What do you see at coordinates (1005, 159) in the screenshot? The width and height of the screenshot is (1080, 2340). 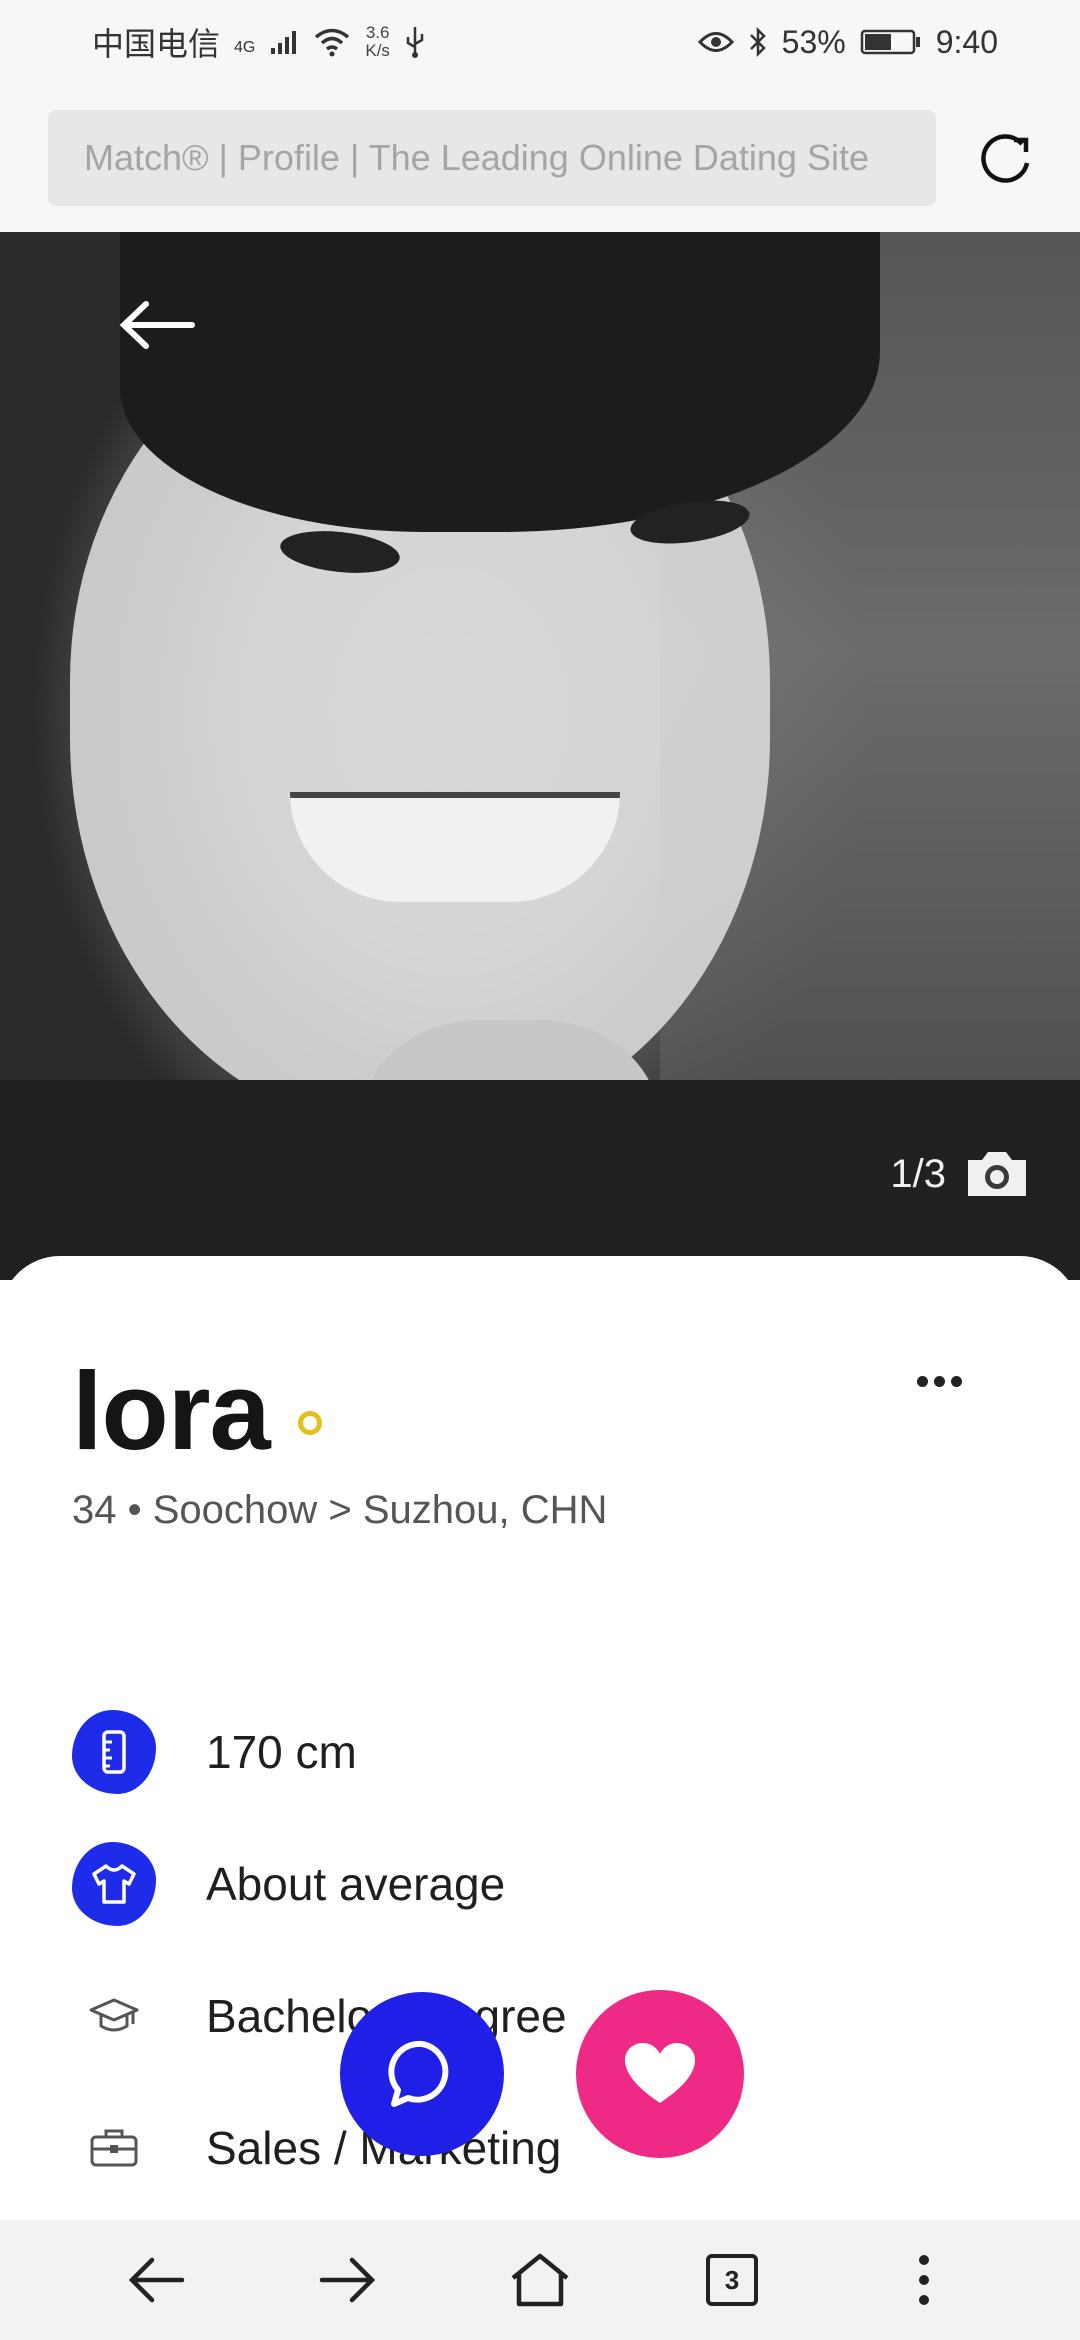 I see `refresh-icon` at bounding box center [1005, 159].